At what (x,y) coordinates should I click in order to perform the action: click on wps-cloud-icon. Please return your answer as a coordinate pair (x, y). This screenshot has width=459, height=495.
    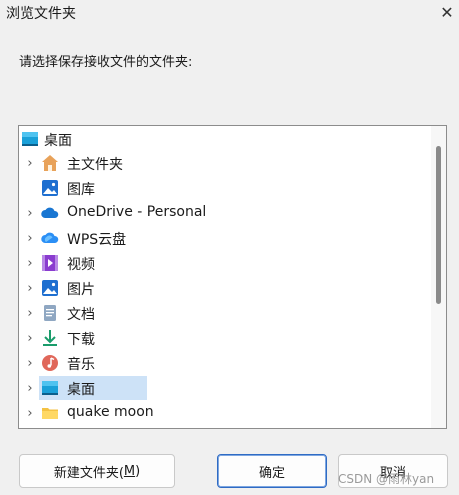
    Looking at the image, I should click on (50, 237).